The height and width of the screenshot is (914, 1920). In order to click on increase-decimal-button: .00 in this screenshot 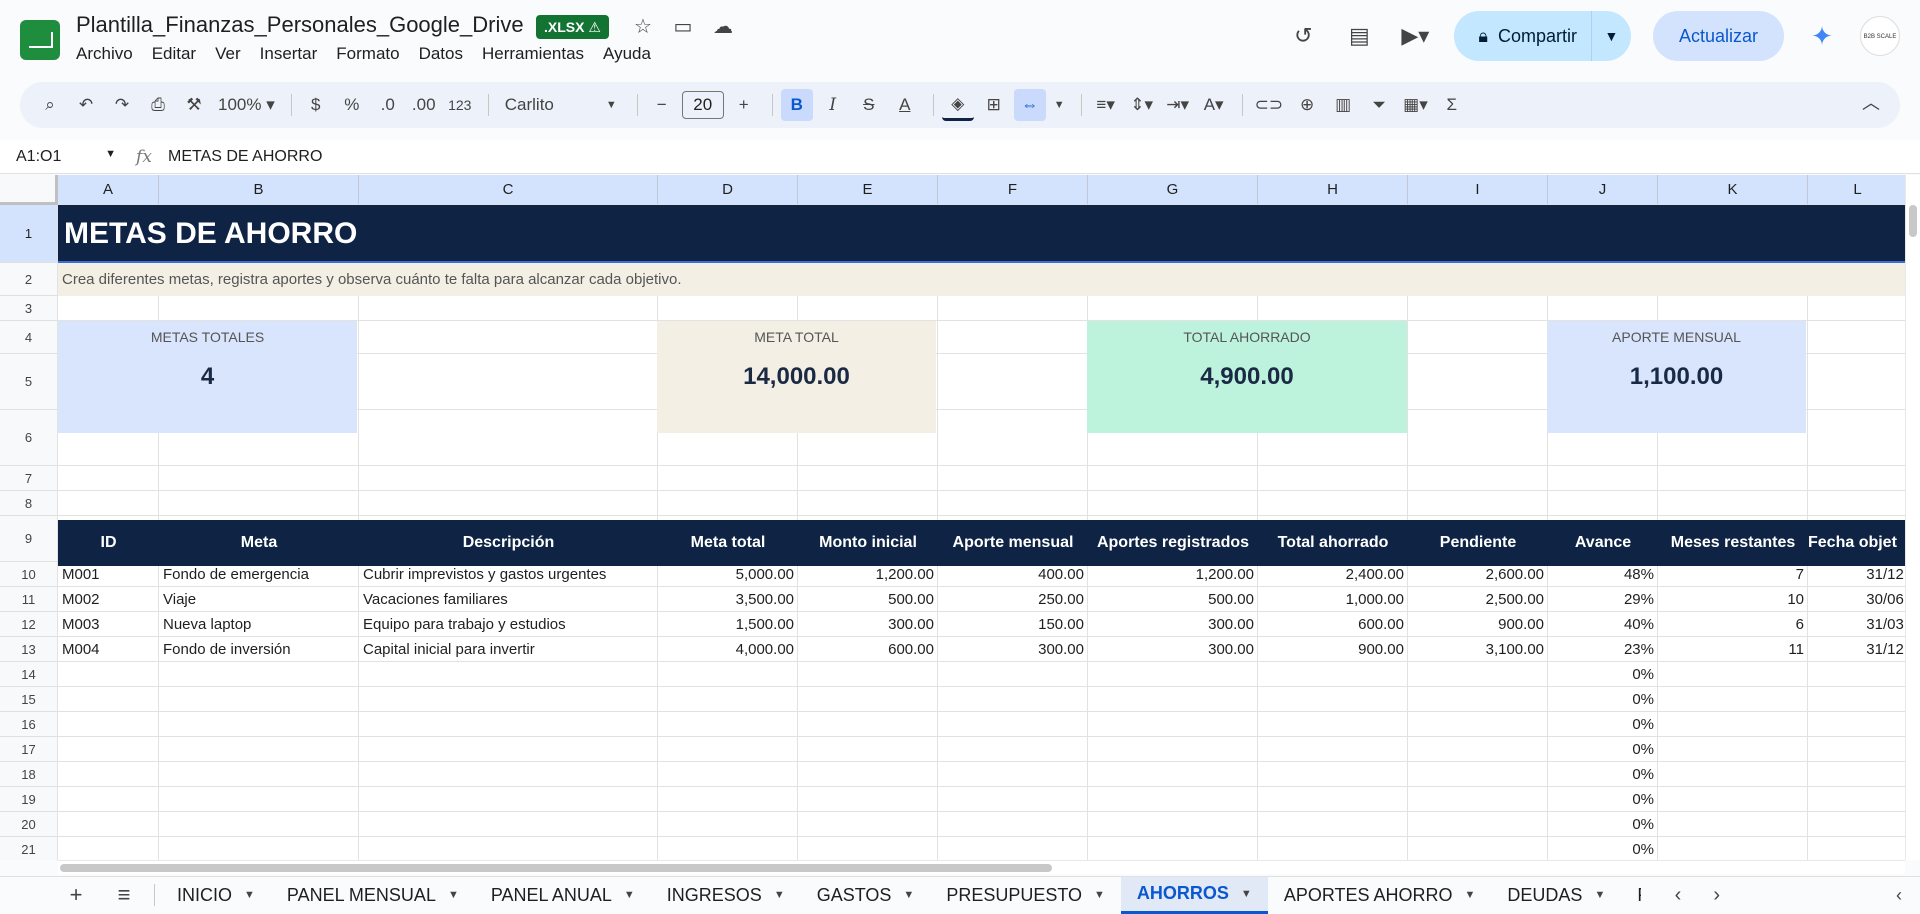, I will do `click(424, 105)`.